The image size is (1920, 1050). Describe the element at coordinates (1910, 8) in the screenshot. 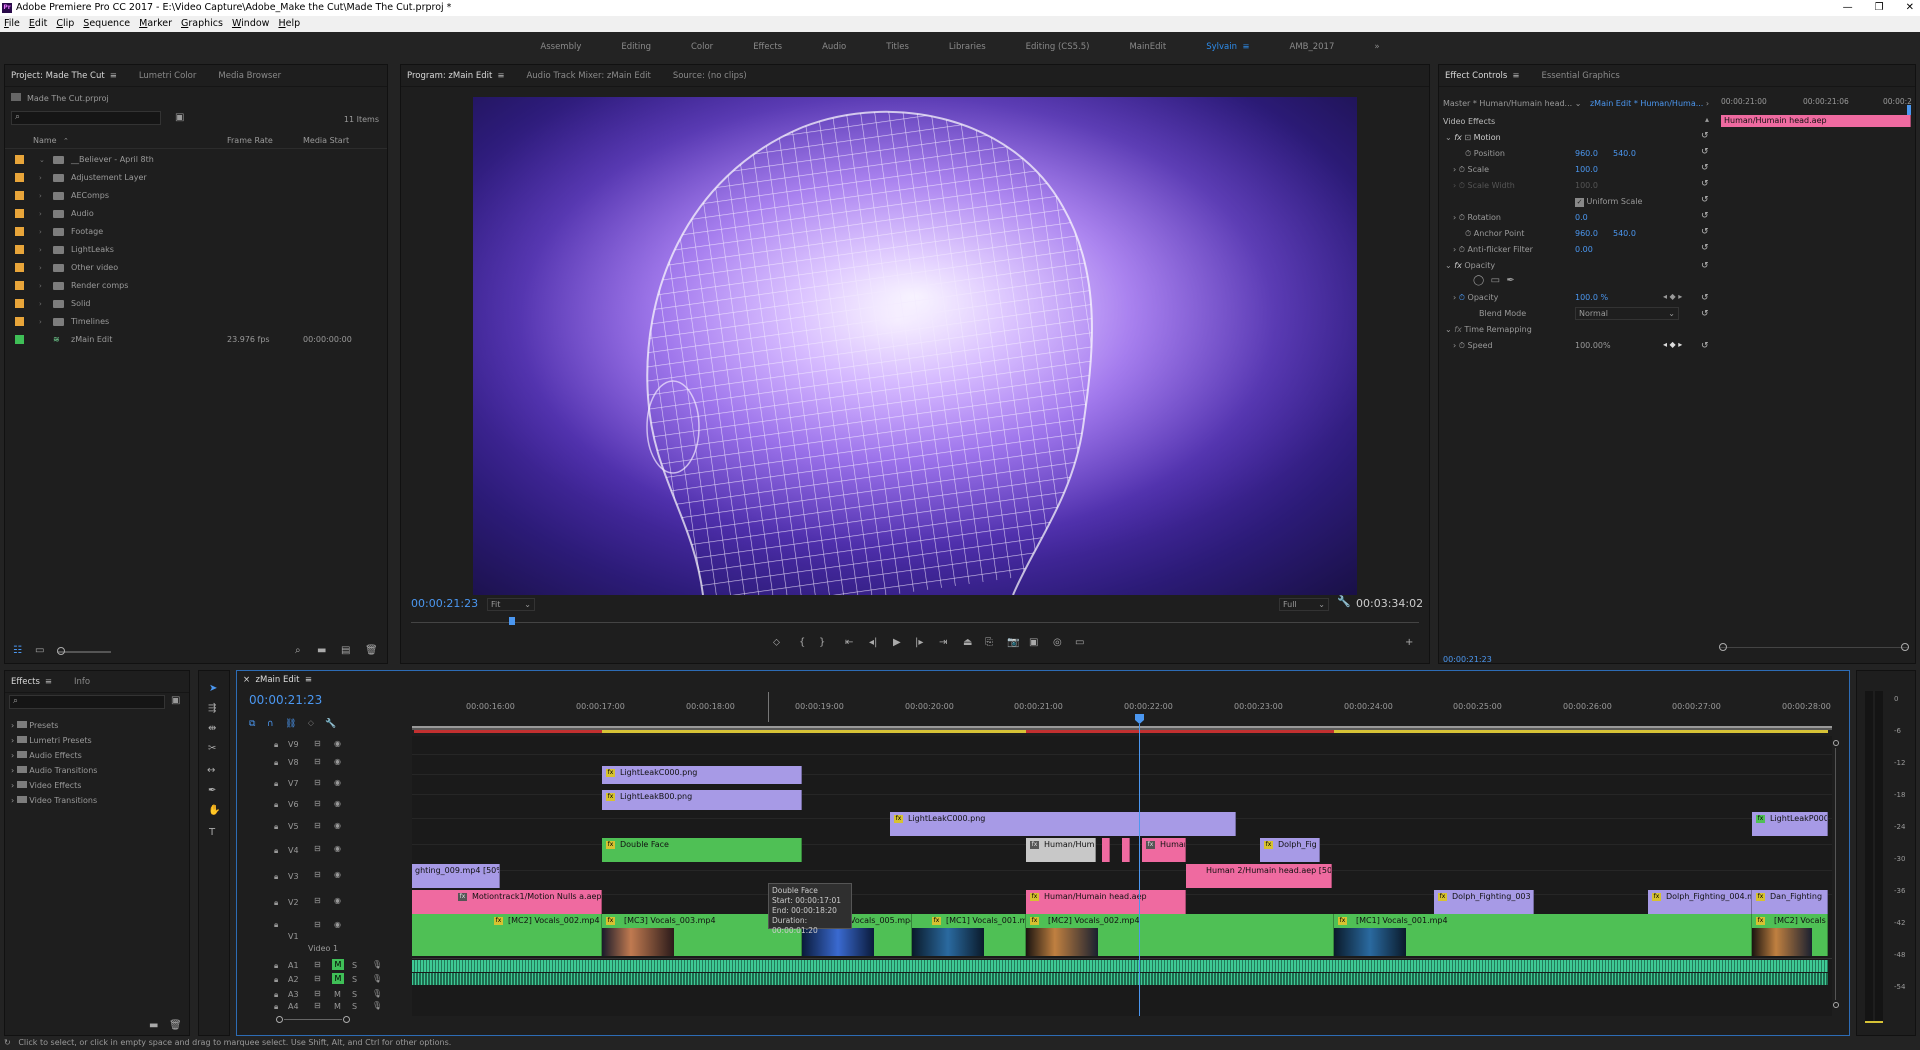

I see `close-icon: ✕` at that location.